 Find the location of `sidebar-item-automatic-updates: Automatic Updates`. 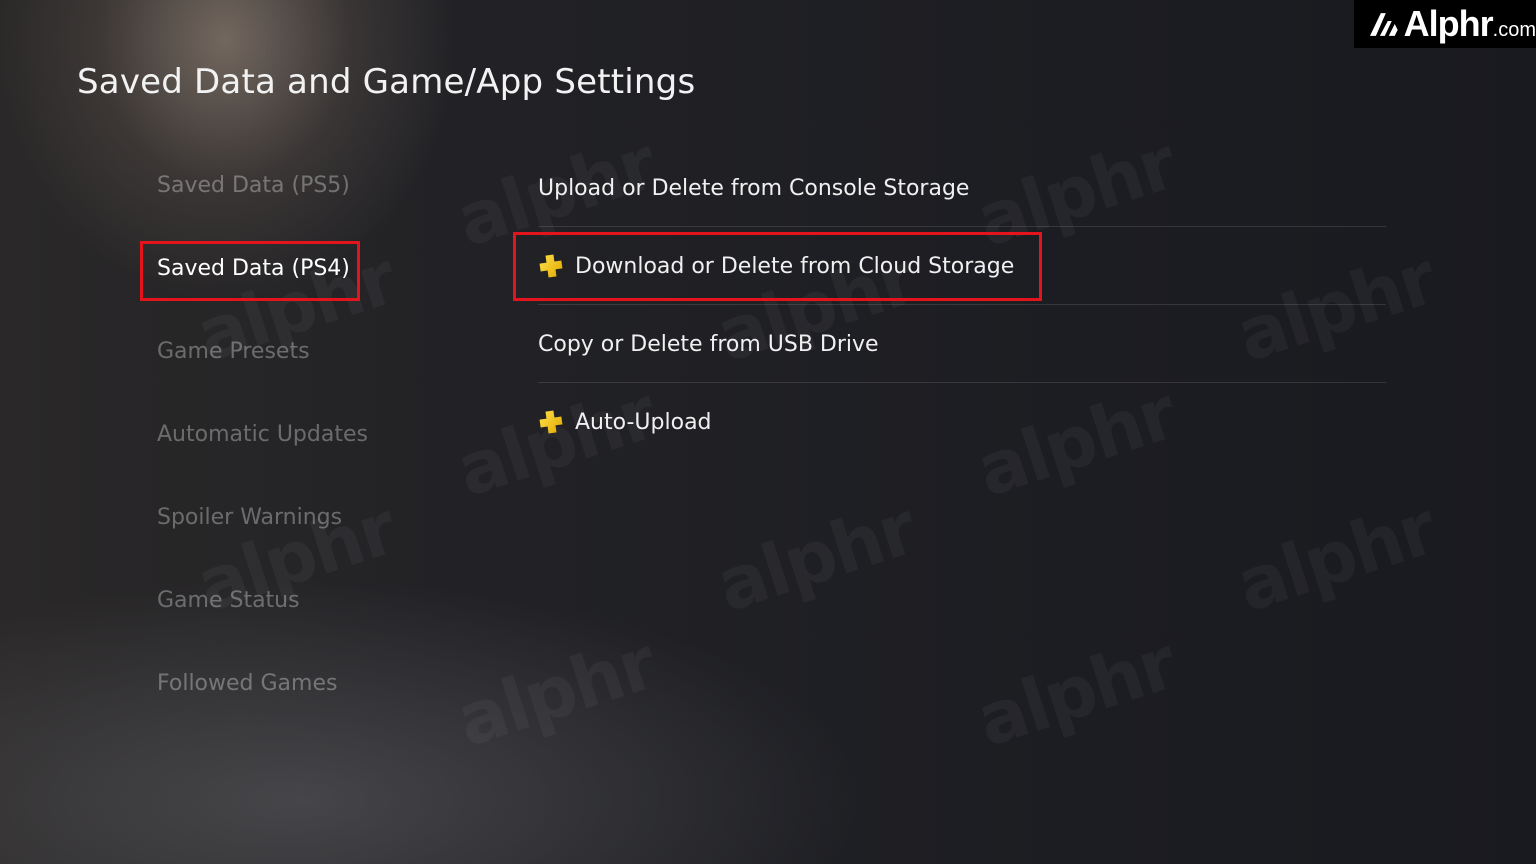

sidebar-item-automatic-updates: Automatic Updates is located at coordinates (262, 434).